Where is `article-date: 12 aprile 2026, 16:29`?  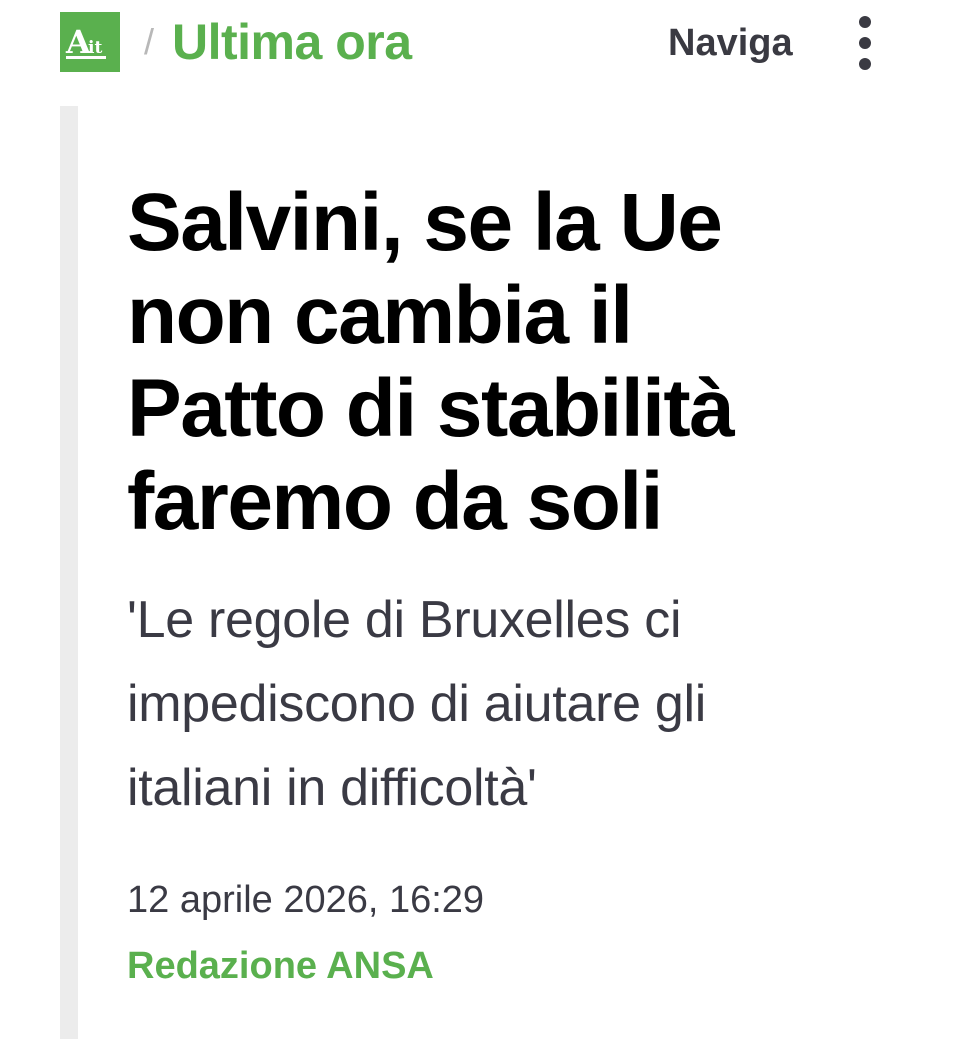
article-date: 12 aprile 2026, 16:29 is located at coordinates (306, 900).